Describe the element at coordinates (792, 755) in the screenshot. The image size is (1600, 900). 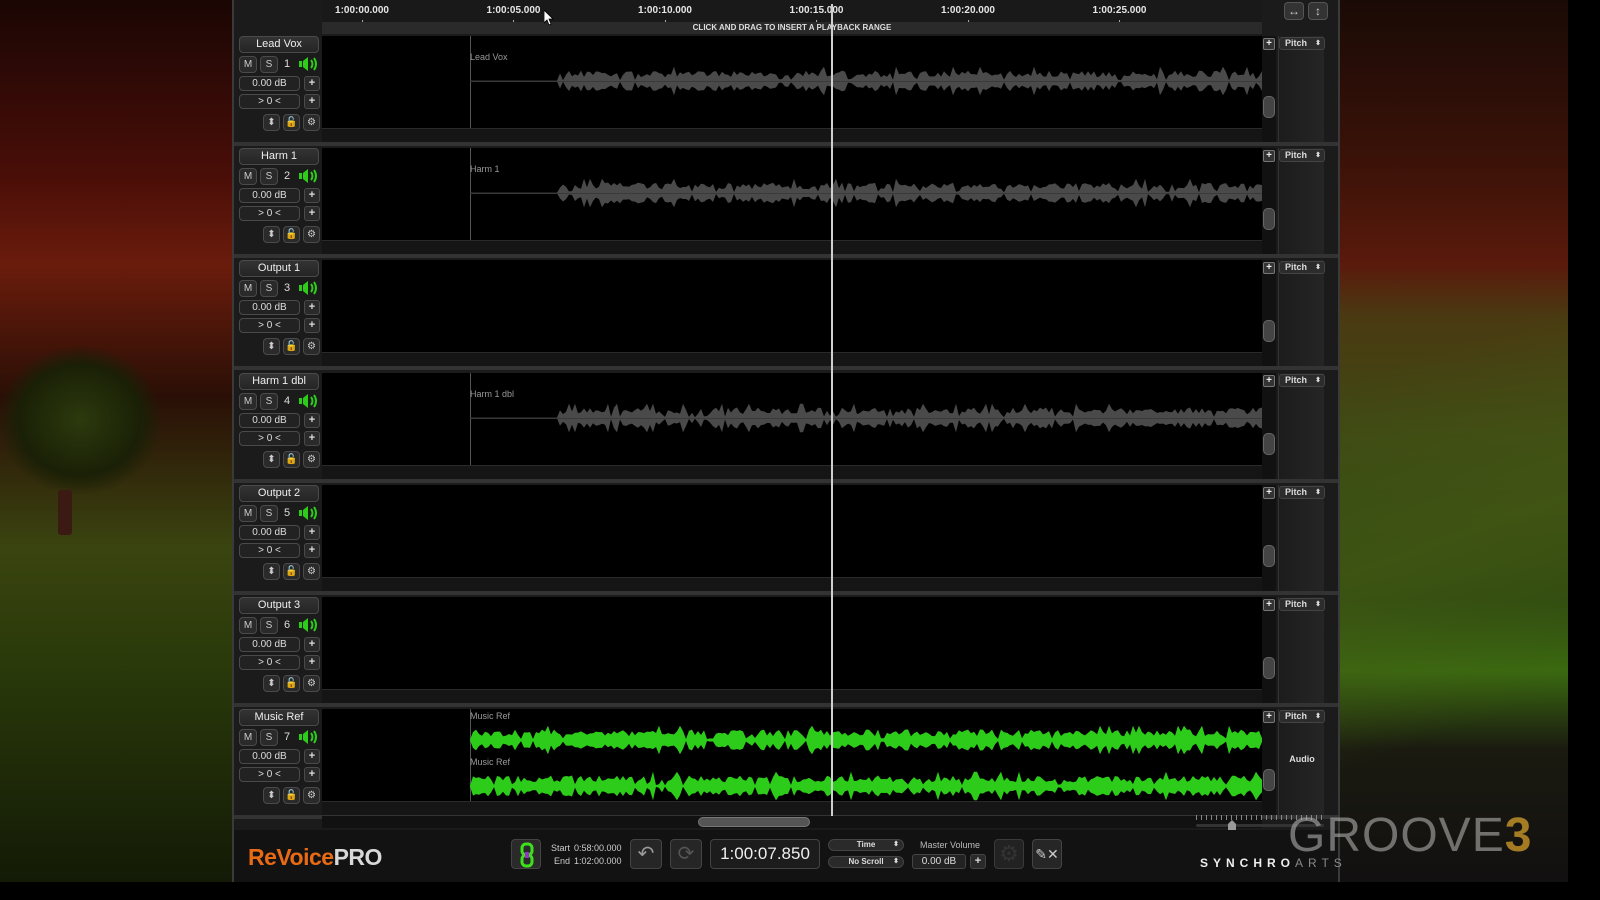
I see `track-lane: Music Ref Music Ref` at that location.